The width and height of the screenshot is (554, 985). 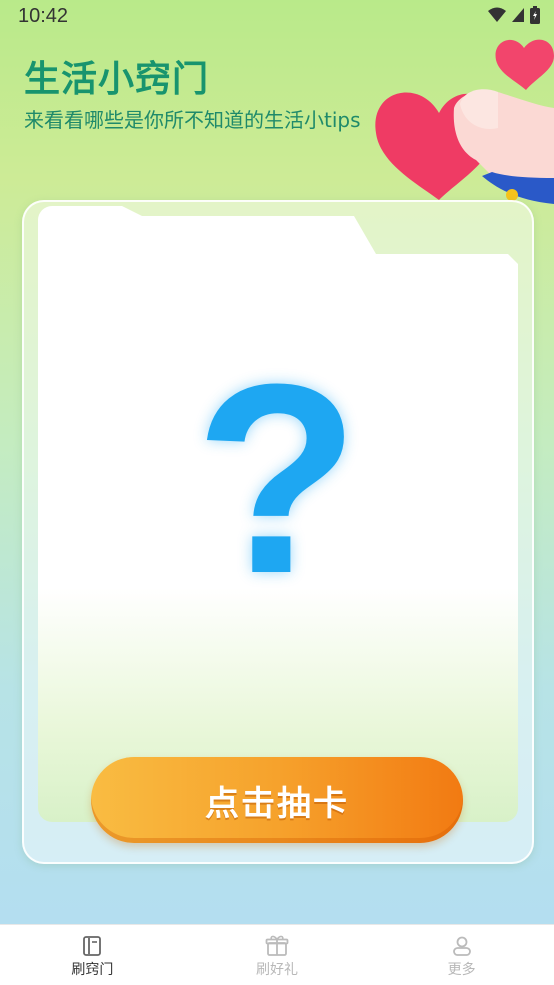 I want to click on status-icons, so click(x=514, y=15).